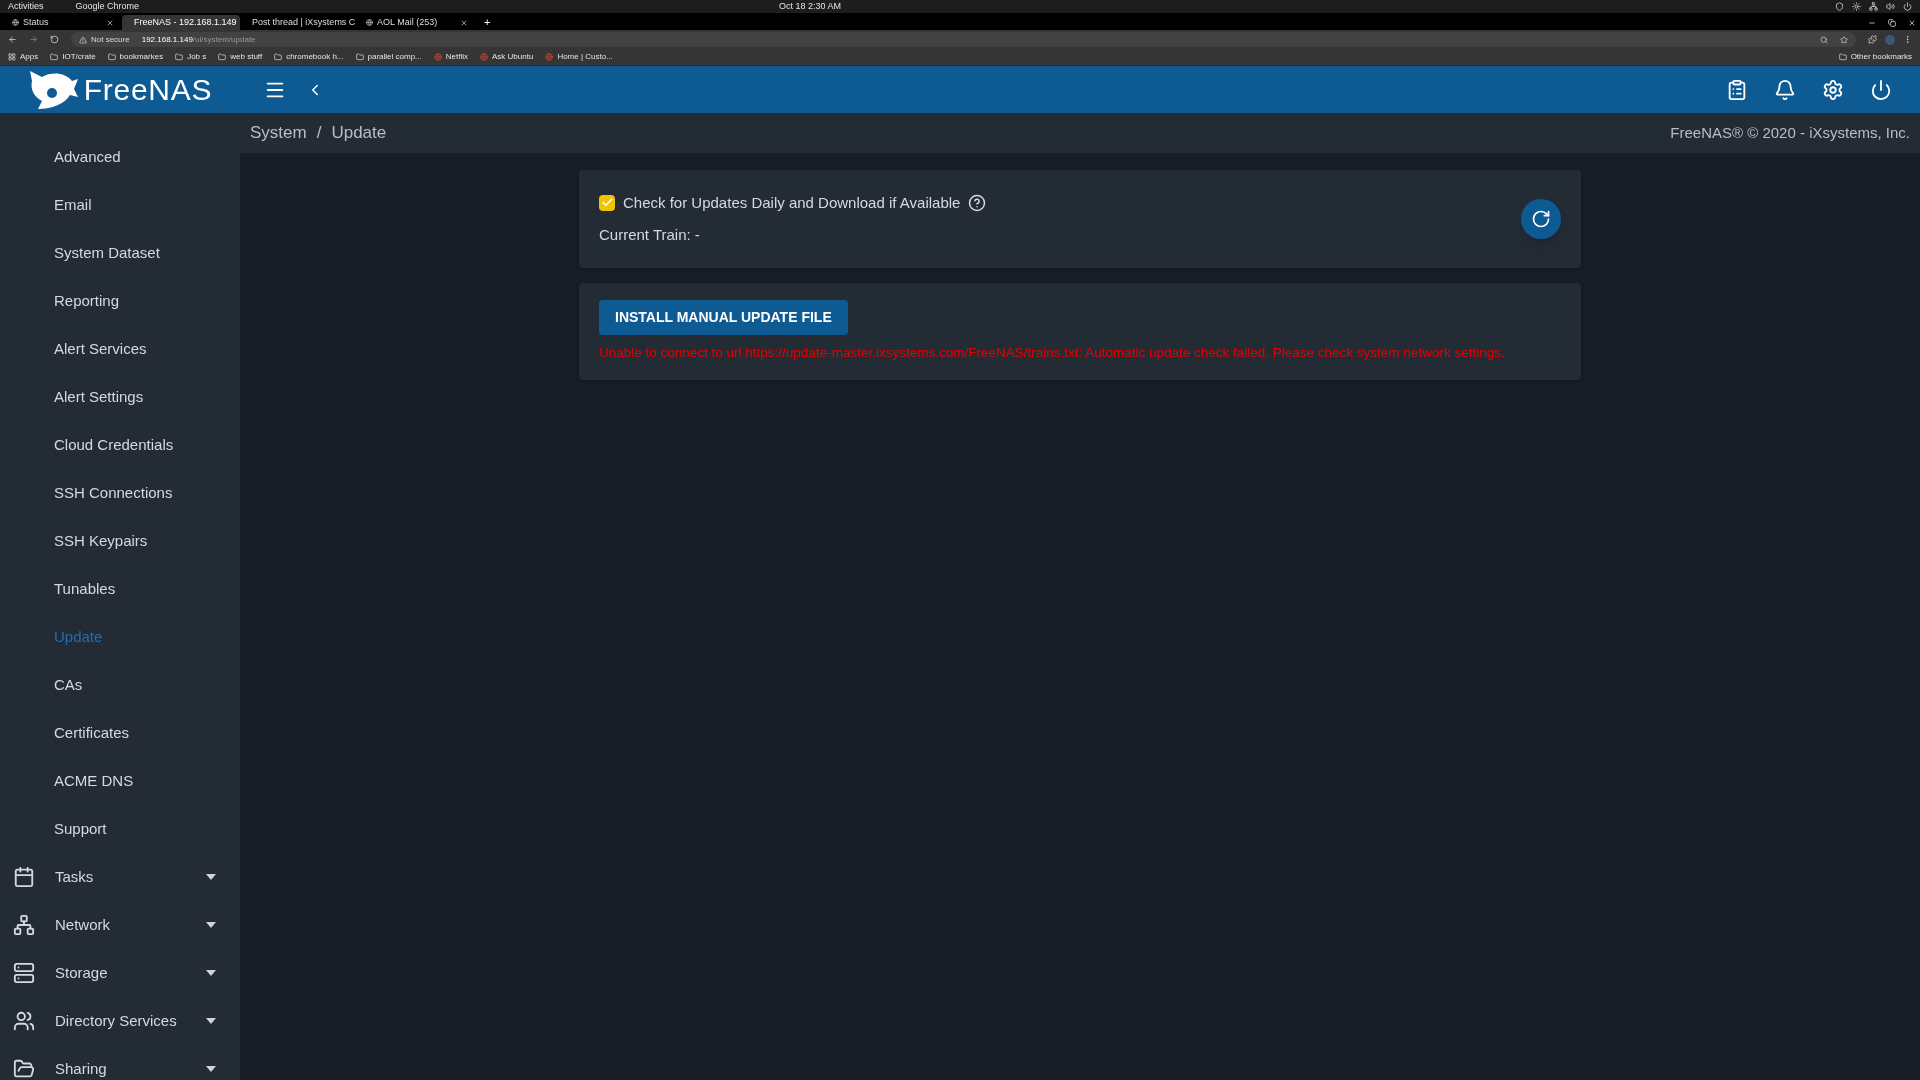 The width and height of the screenshot is (1920, 1080). What do you see at coordinates (650, 235) in the screenshot?
I see `current-train-text: Current Train: -` at bounding box center [650, 235].